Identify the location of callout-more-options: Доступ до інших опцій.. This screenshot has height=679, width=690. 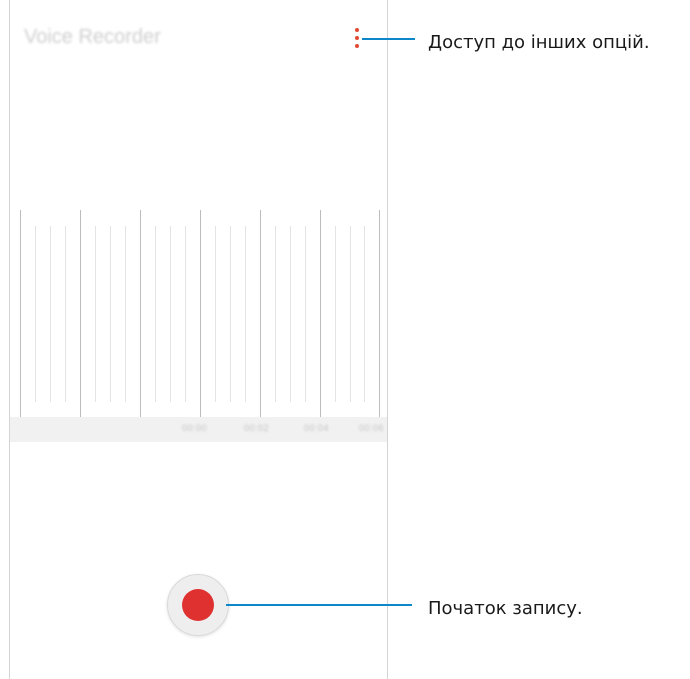
(539, 42).